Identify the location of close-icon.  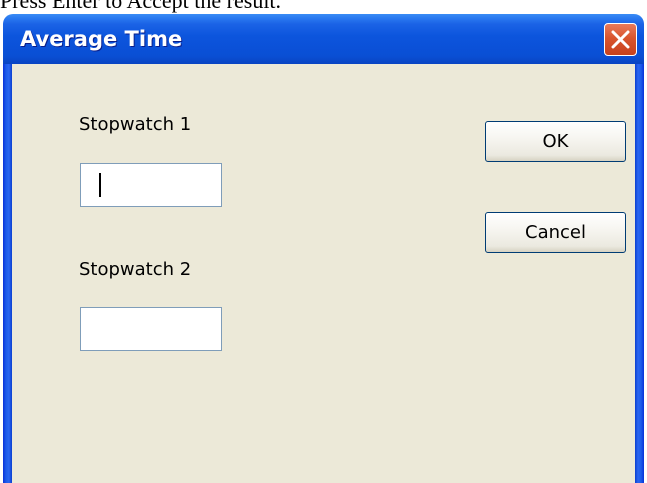
(620, 39).